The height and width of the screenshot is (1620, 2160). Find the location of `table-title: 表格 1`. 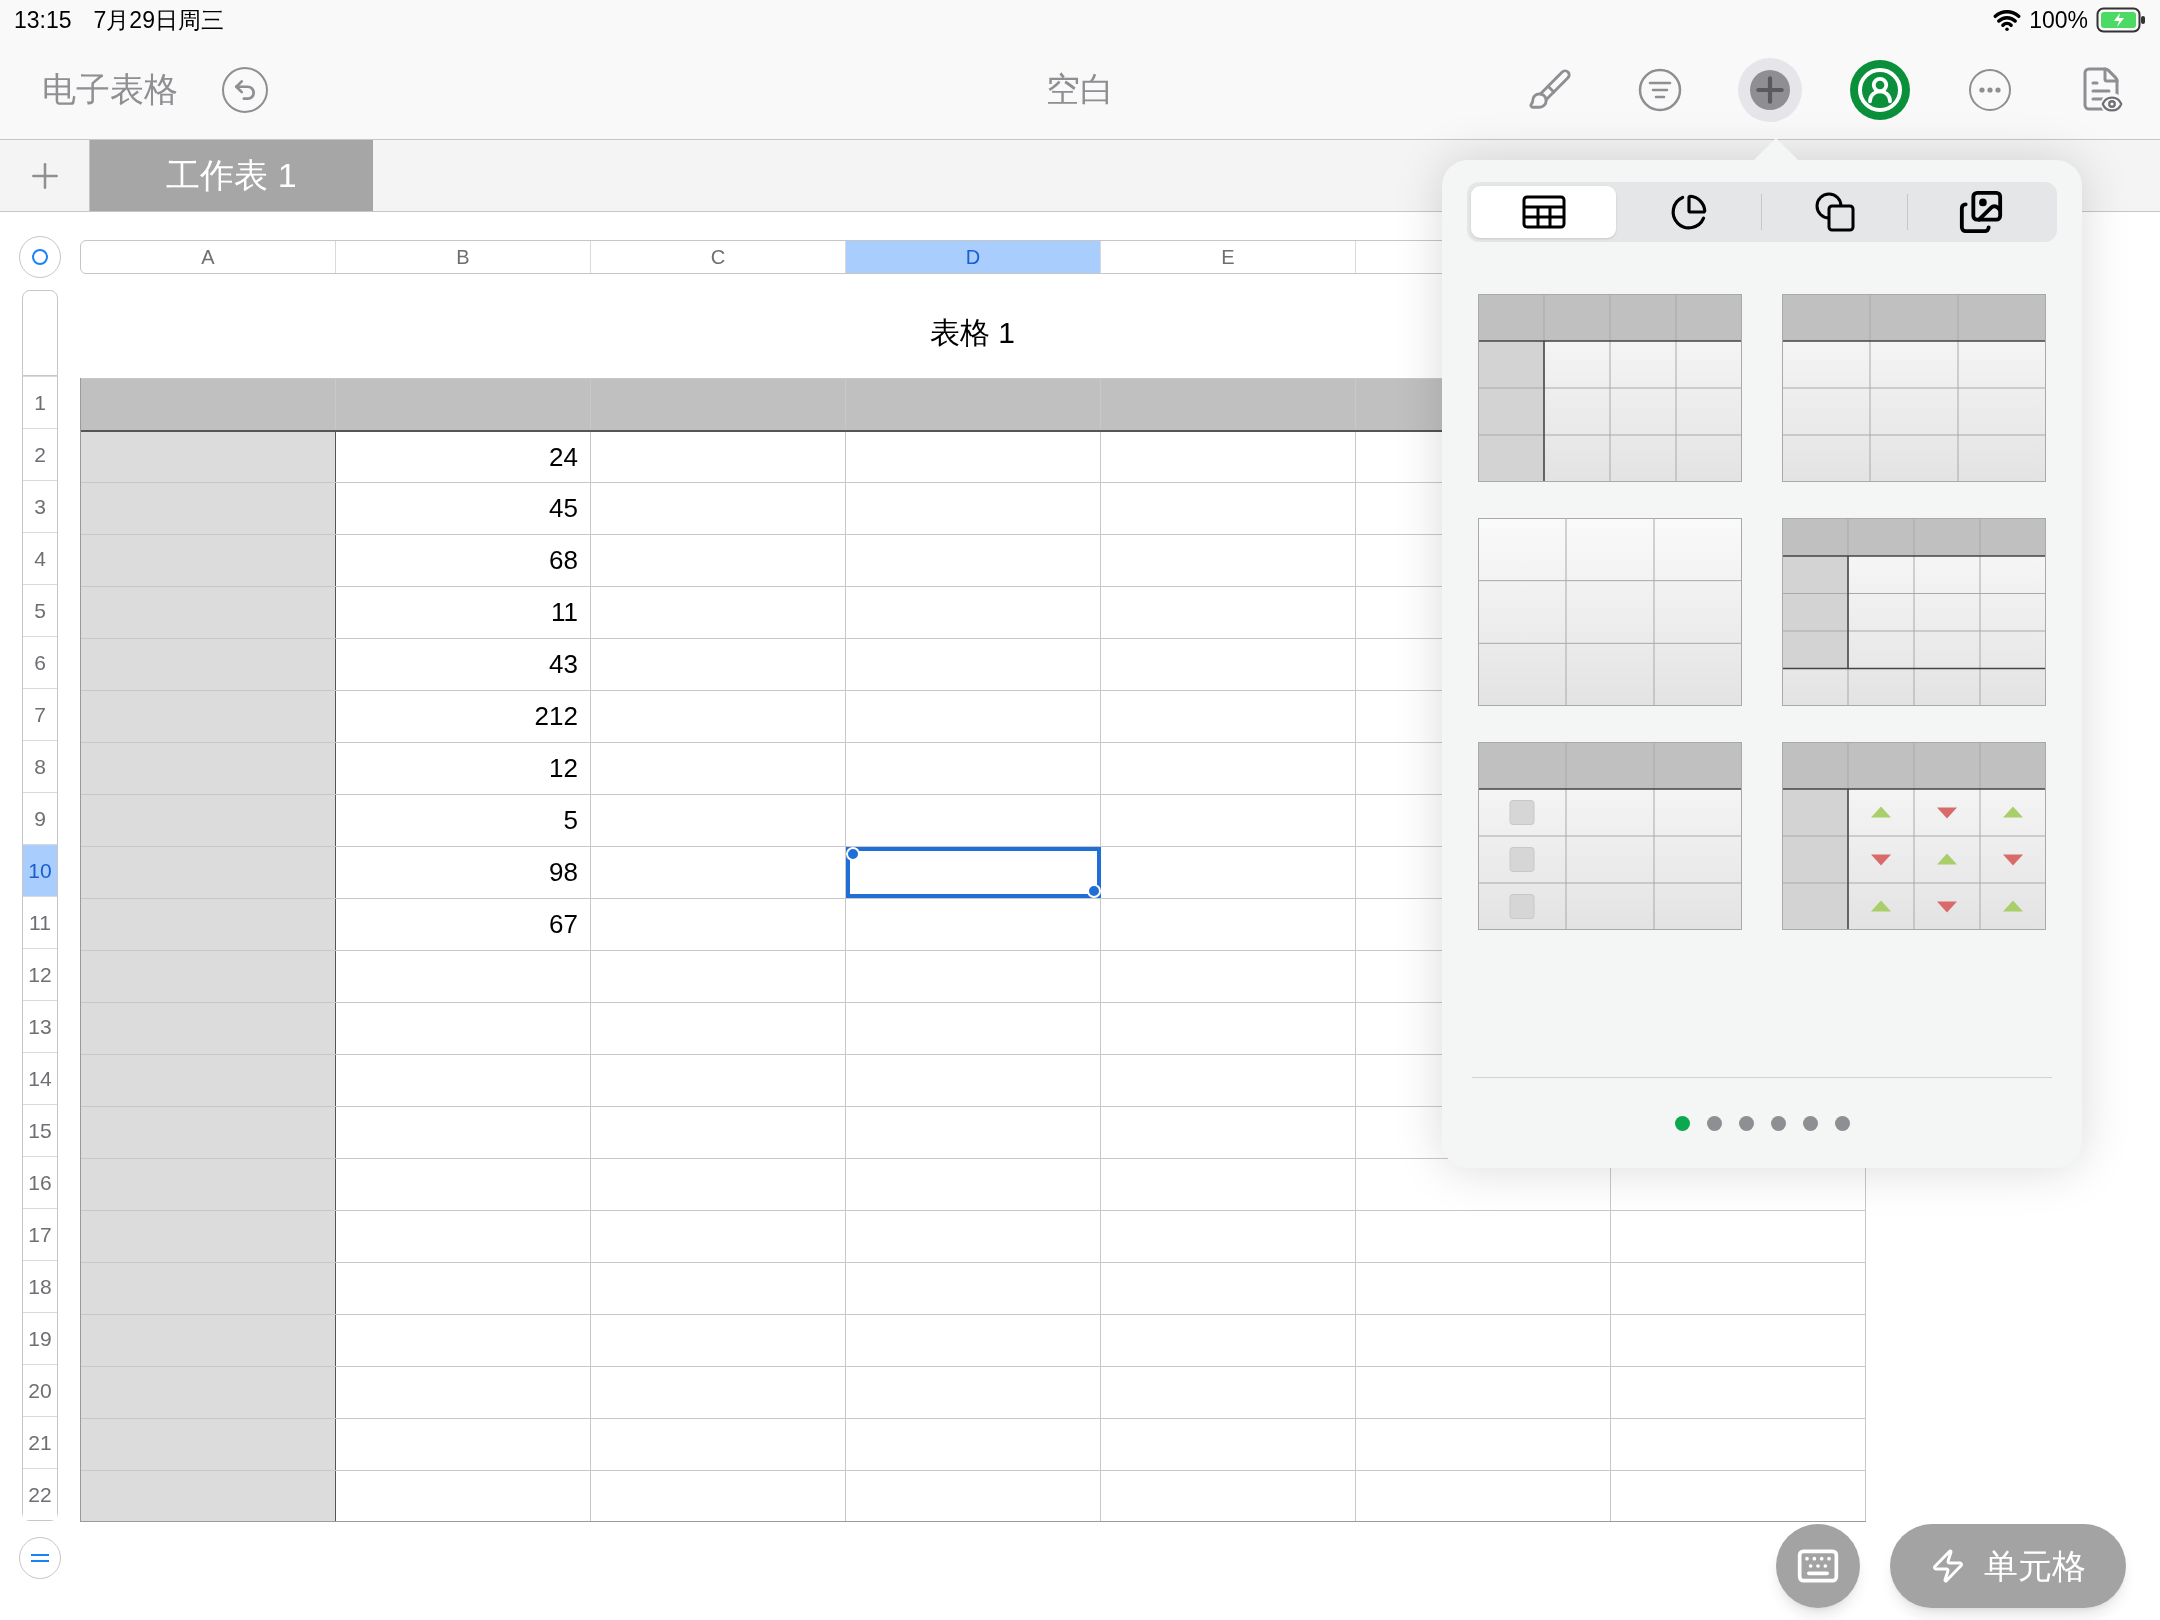

table-title: 表格 1 is located at coordinates (972, 332).